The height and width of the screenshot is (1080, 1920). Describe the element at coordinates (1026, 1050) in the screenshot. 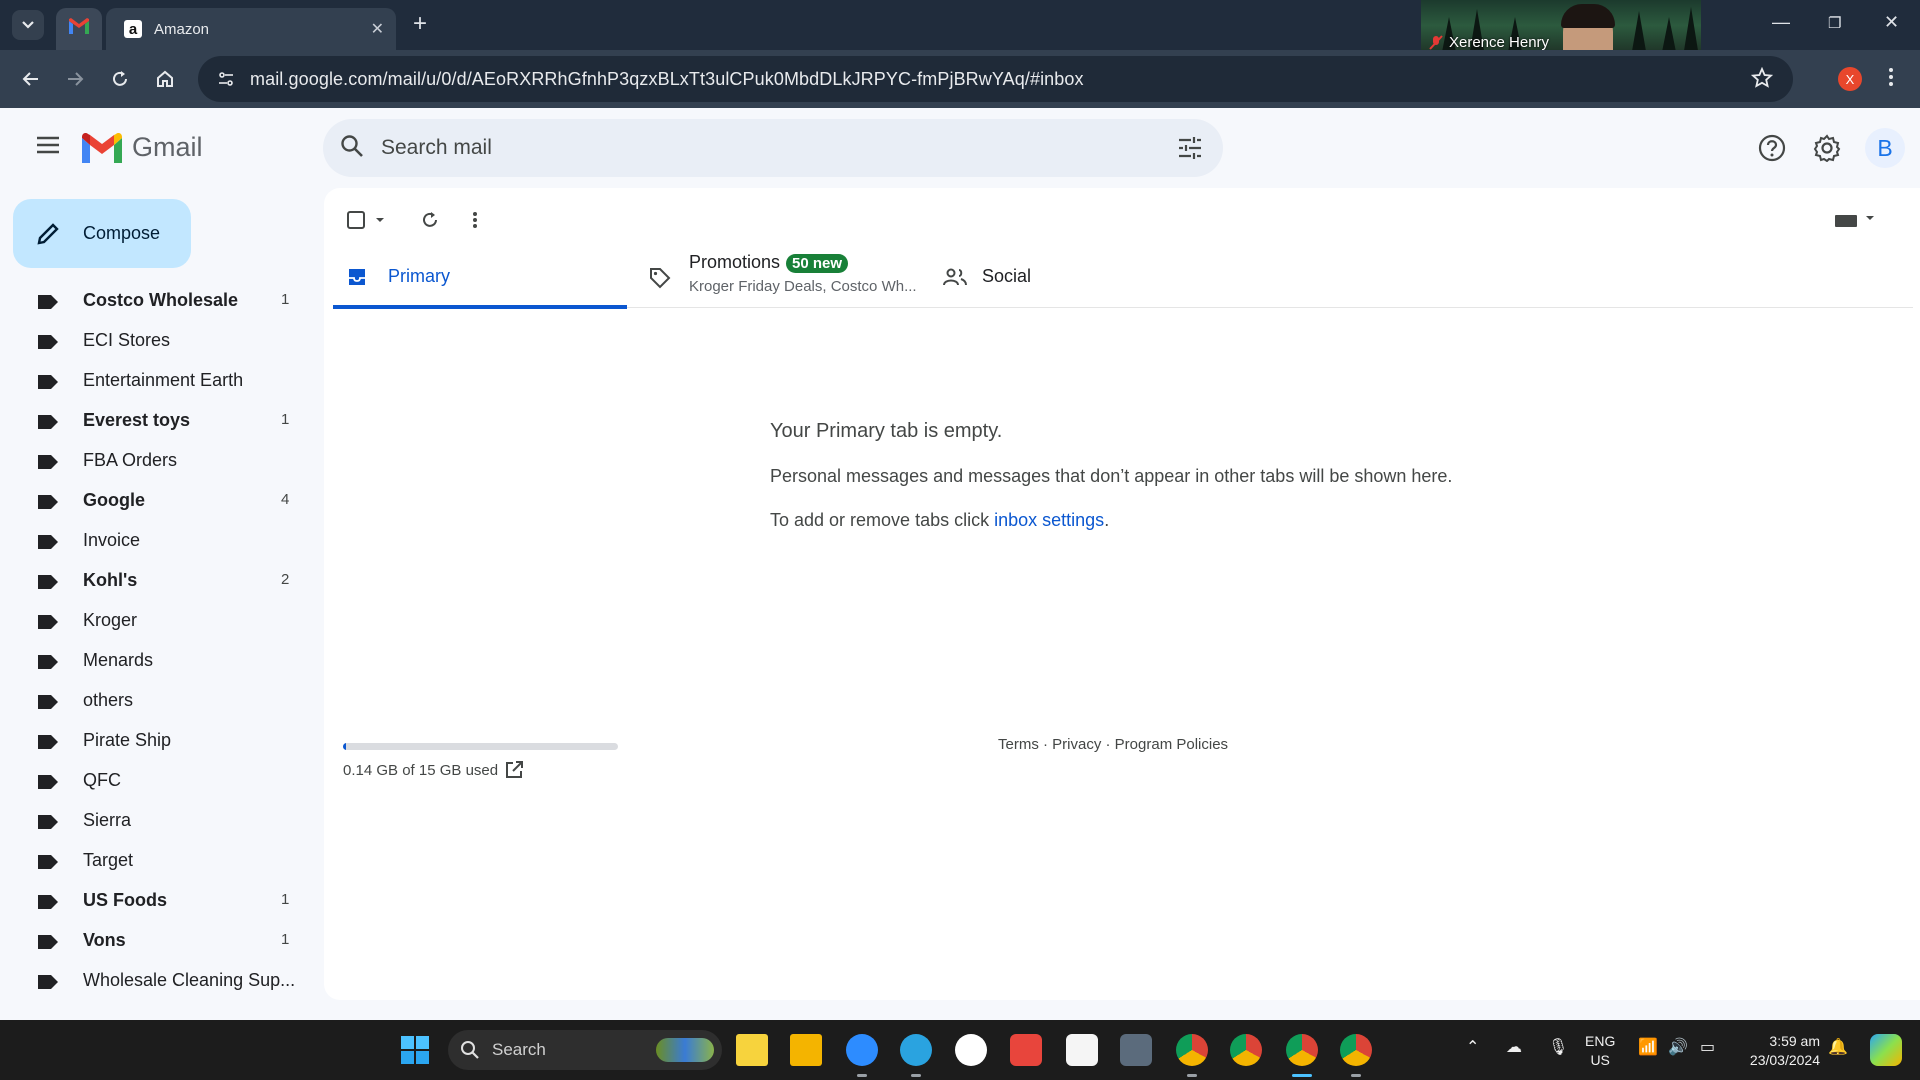

I see `photos-app` at that location.